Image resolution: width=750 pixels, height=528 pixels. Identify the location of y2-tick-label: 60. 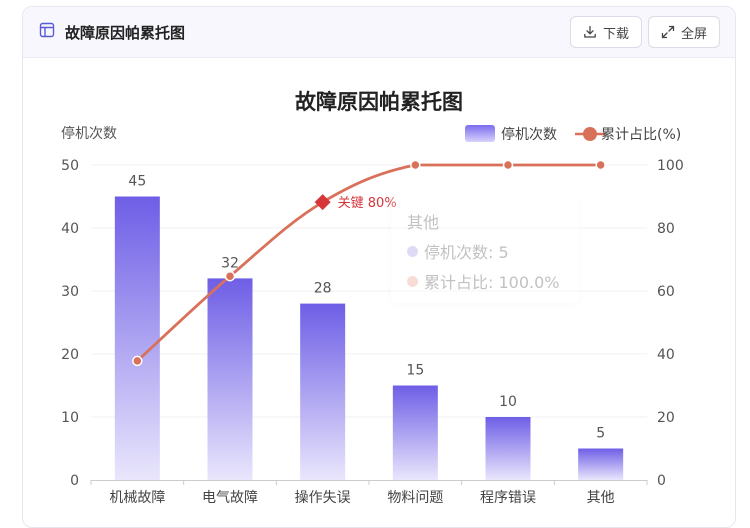
(666, 292).